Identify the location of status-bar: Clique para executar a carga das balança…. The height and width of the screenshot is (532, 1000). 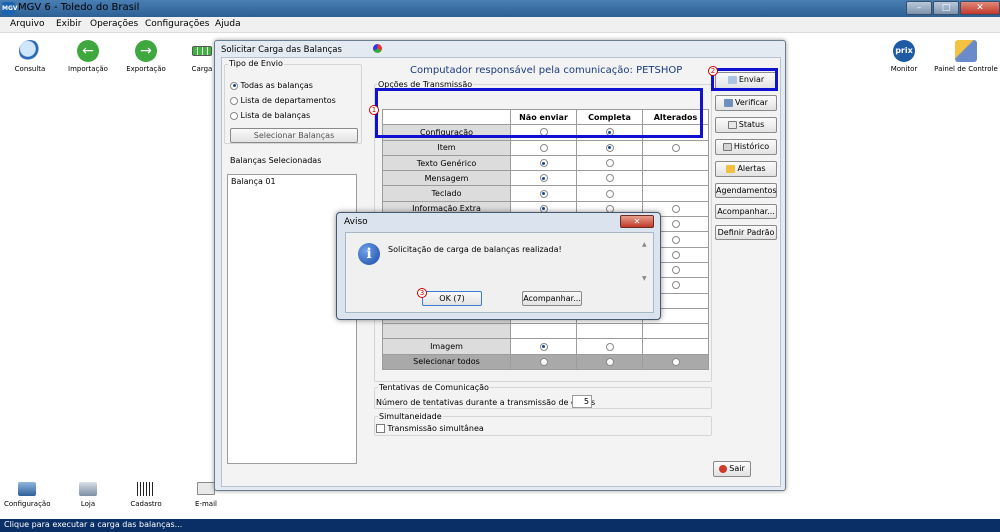
(500, 525).